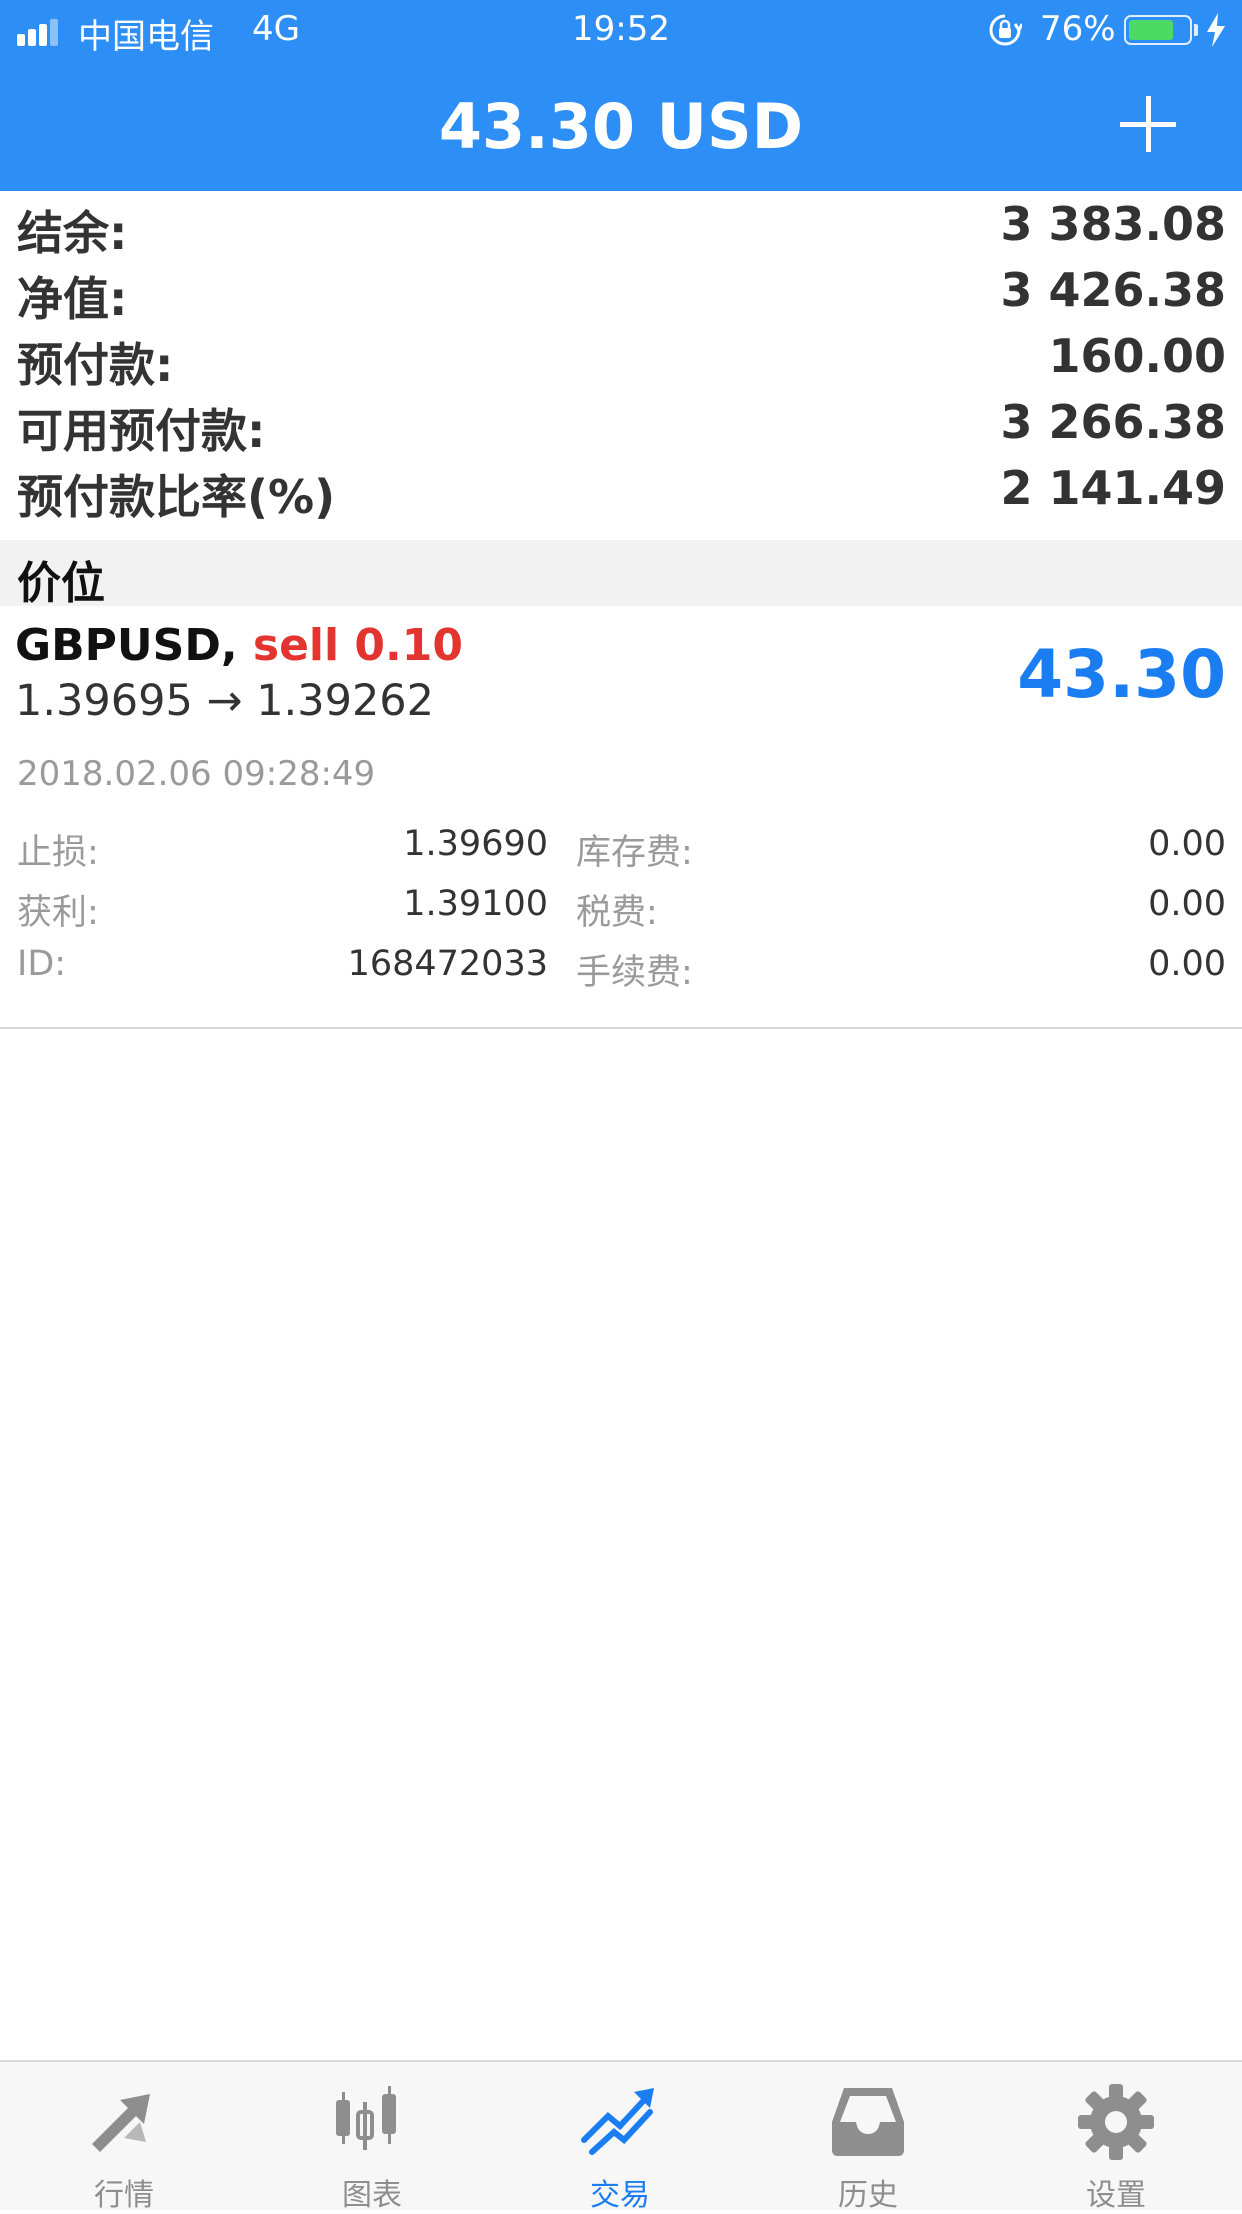 The width and height of the screenshot is (1242, 2214). I want to click on position-prices: 1.39695 → 1.39262, so click(224, 701).